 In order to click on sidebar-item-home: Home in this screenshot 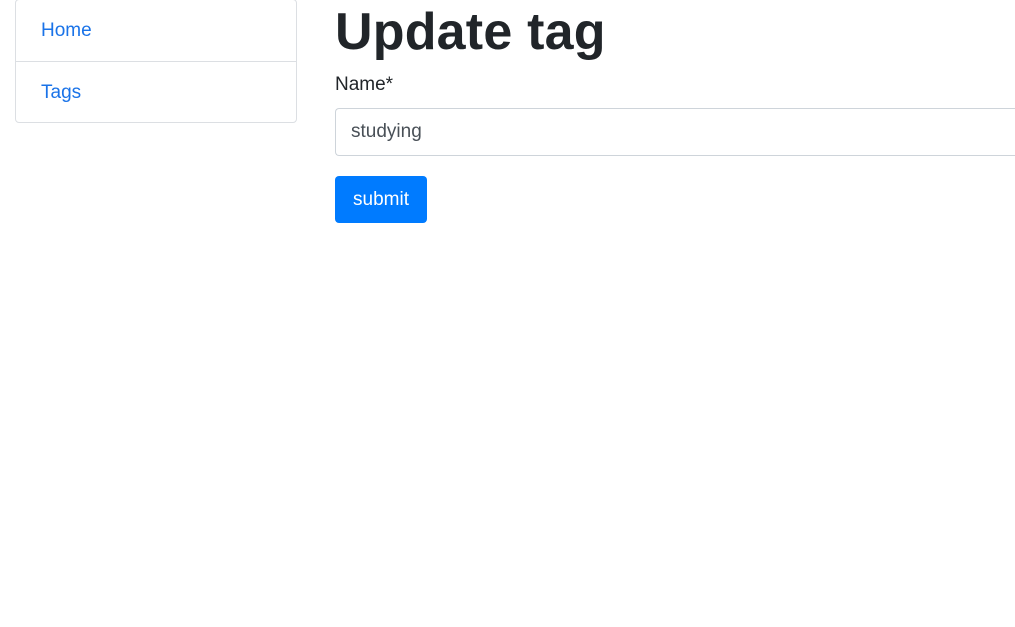, I will do `click(156, 30)`.